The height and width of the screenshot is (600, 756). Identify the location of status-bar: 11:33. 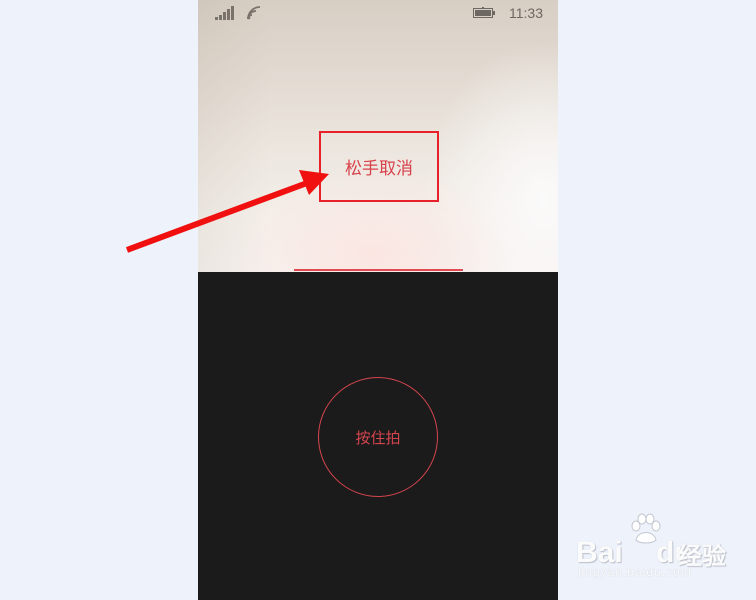
(378, 13).